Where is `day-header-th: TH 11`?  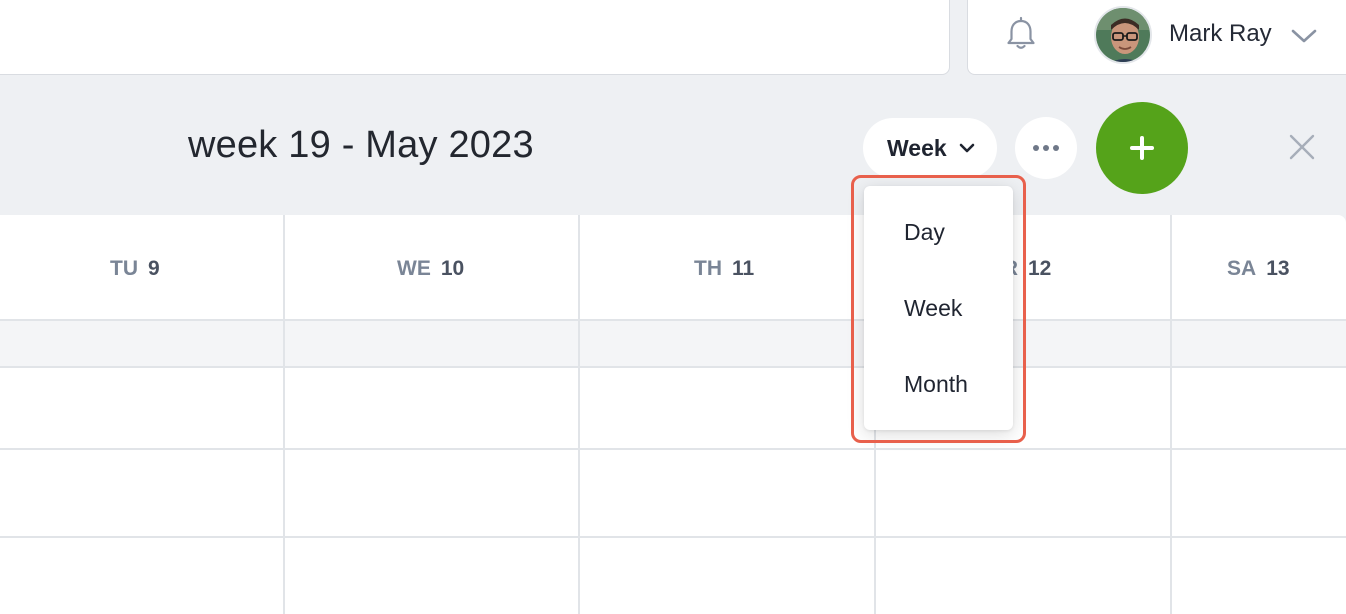
day-header-th: TH 11 is located at coordinates (724, 269).